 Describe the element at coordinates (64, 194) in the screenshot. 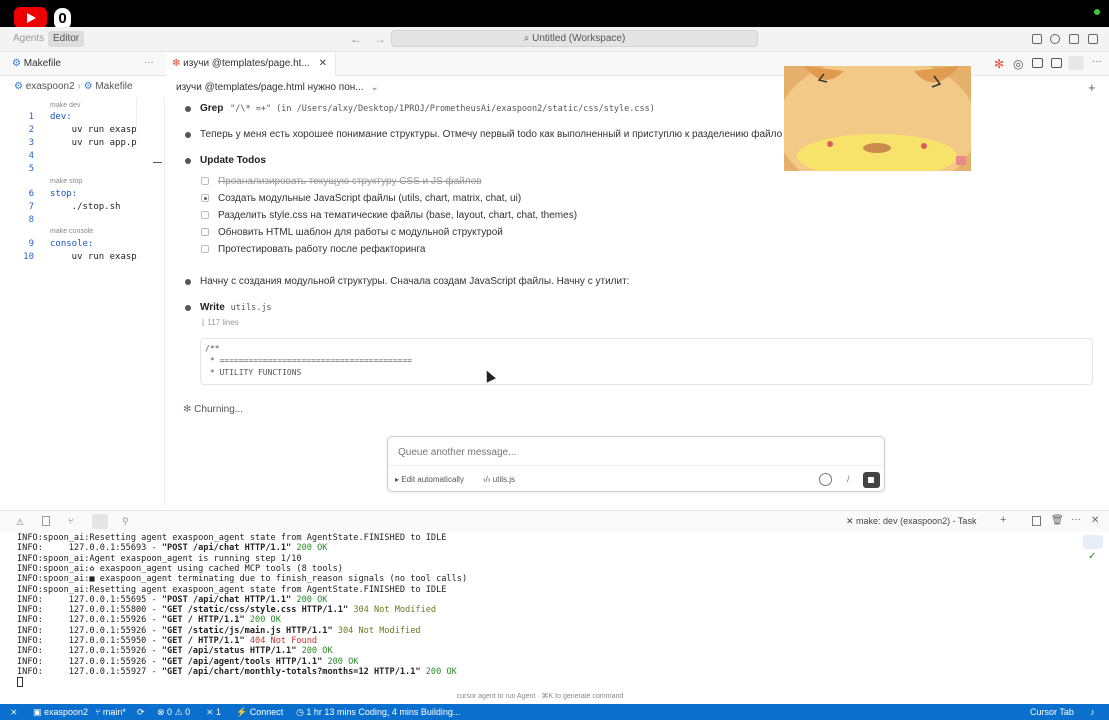

I see `code-line: stop:` at that location.